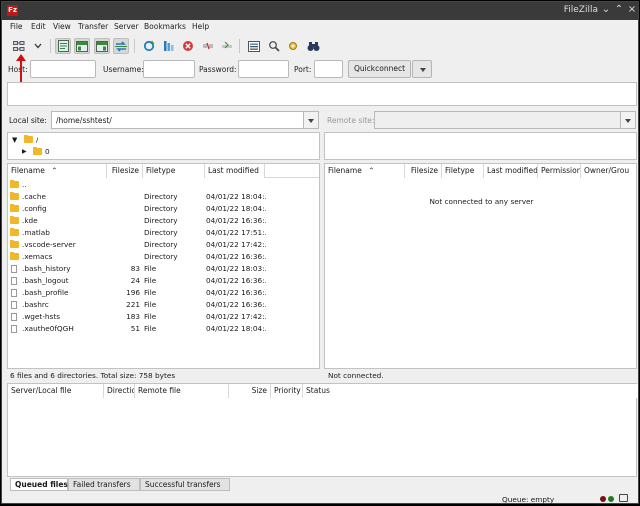  Describe the element at coordinates (235, 171) in the screenshot. I see `local-col-last-modified: Last modified` at that location.